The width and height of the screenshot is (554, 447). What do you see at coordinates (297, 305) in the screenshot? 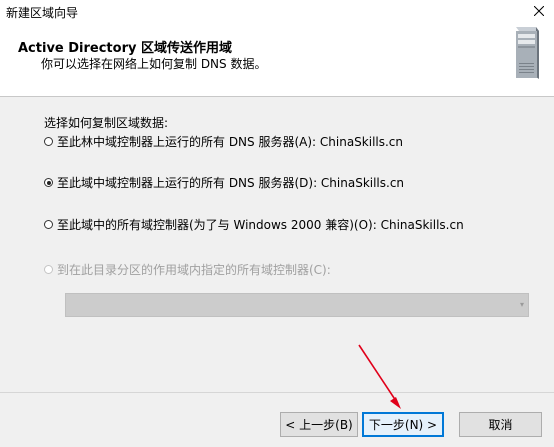
I see `directory-partition-select: ▾` at bounding box center [297, 305].